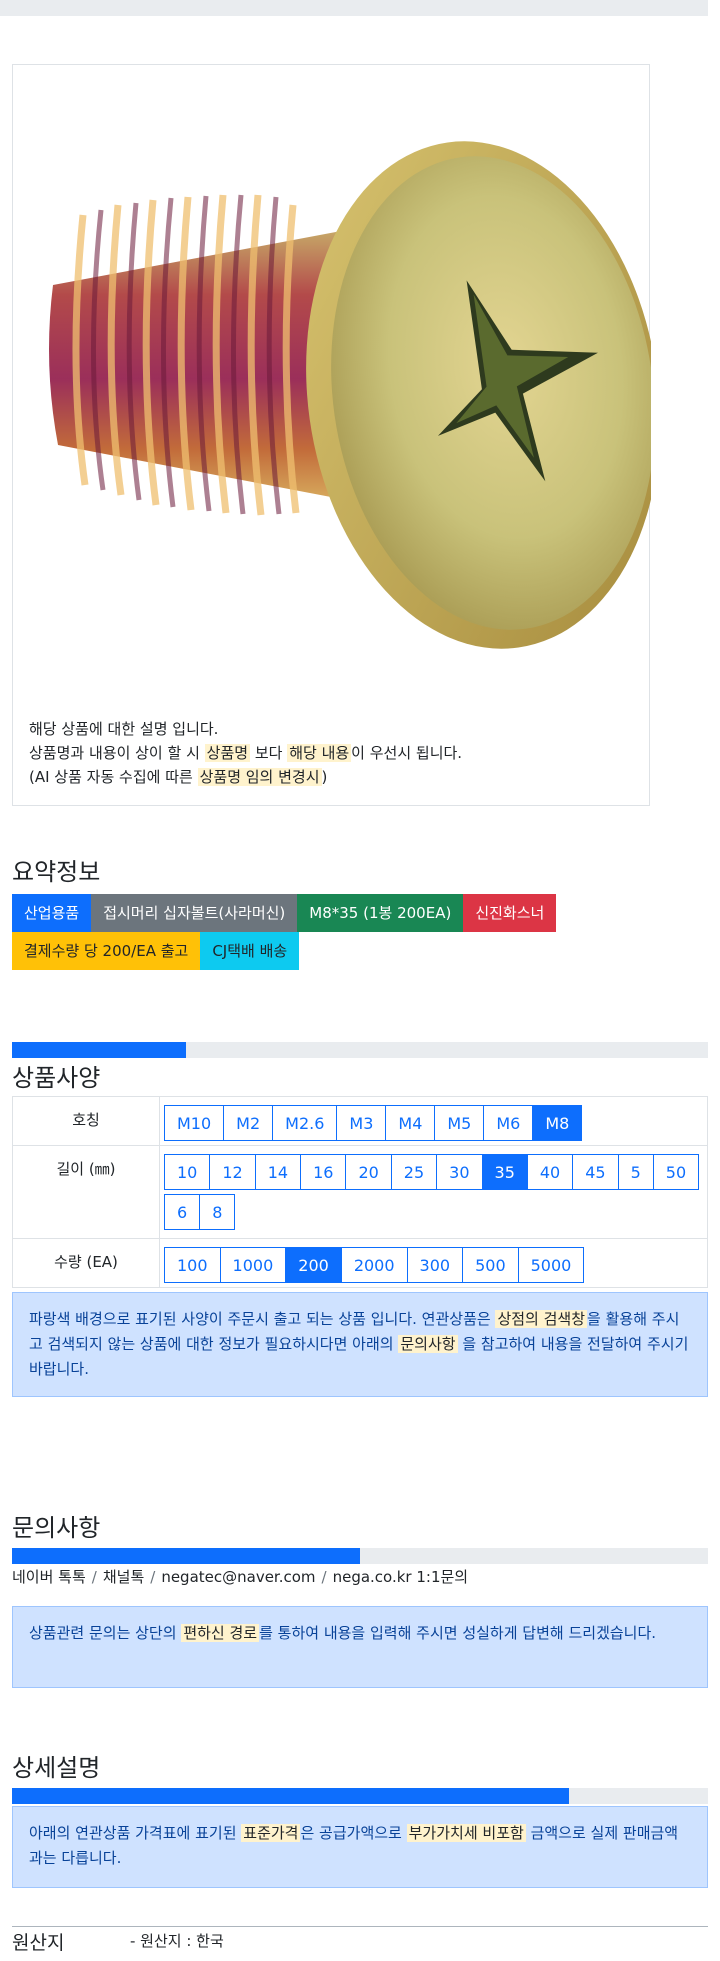  Describe the element at coordinates (353, 1833) in the screenshot. I see `notice-text: 은 공급가액으로` at that location.